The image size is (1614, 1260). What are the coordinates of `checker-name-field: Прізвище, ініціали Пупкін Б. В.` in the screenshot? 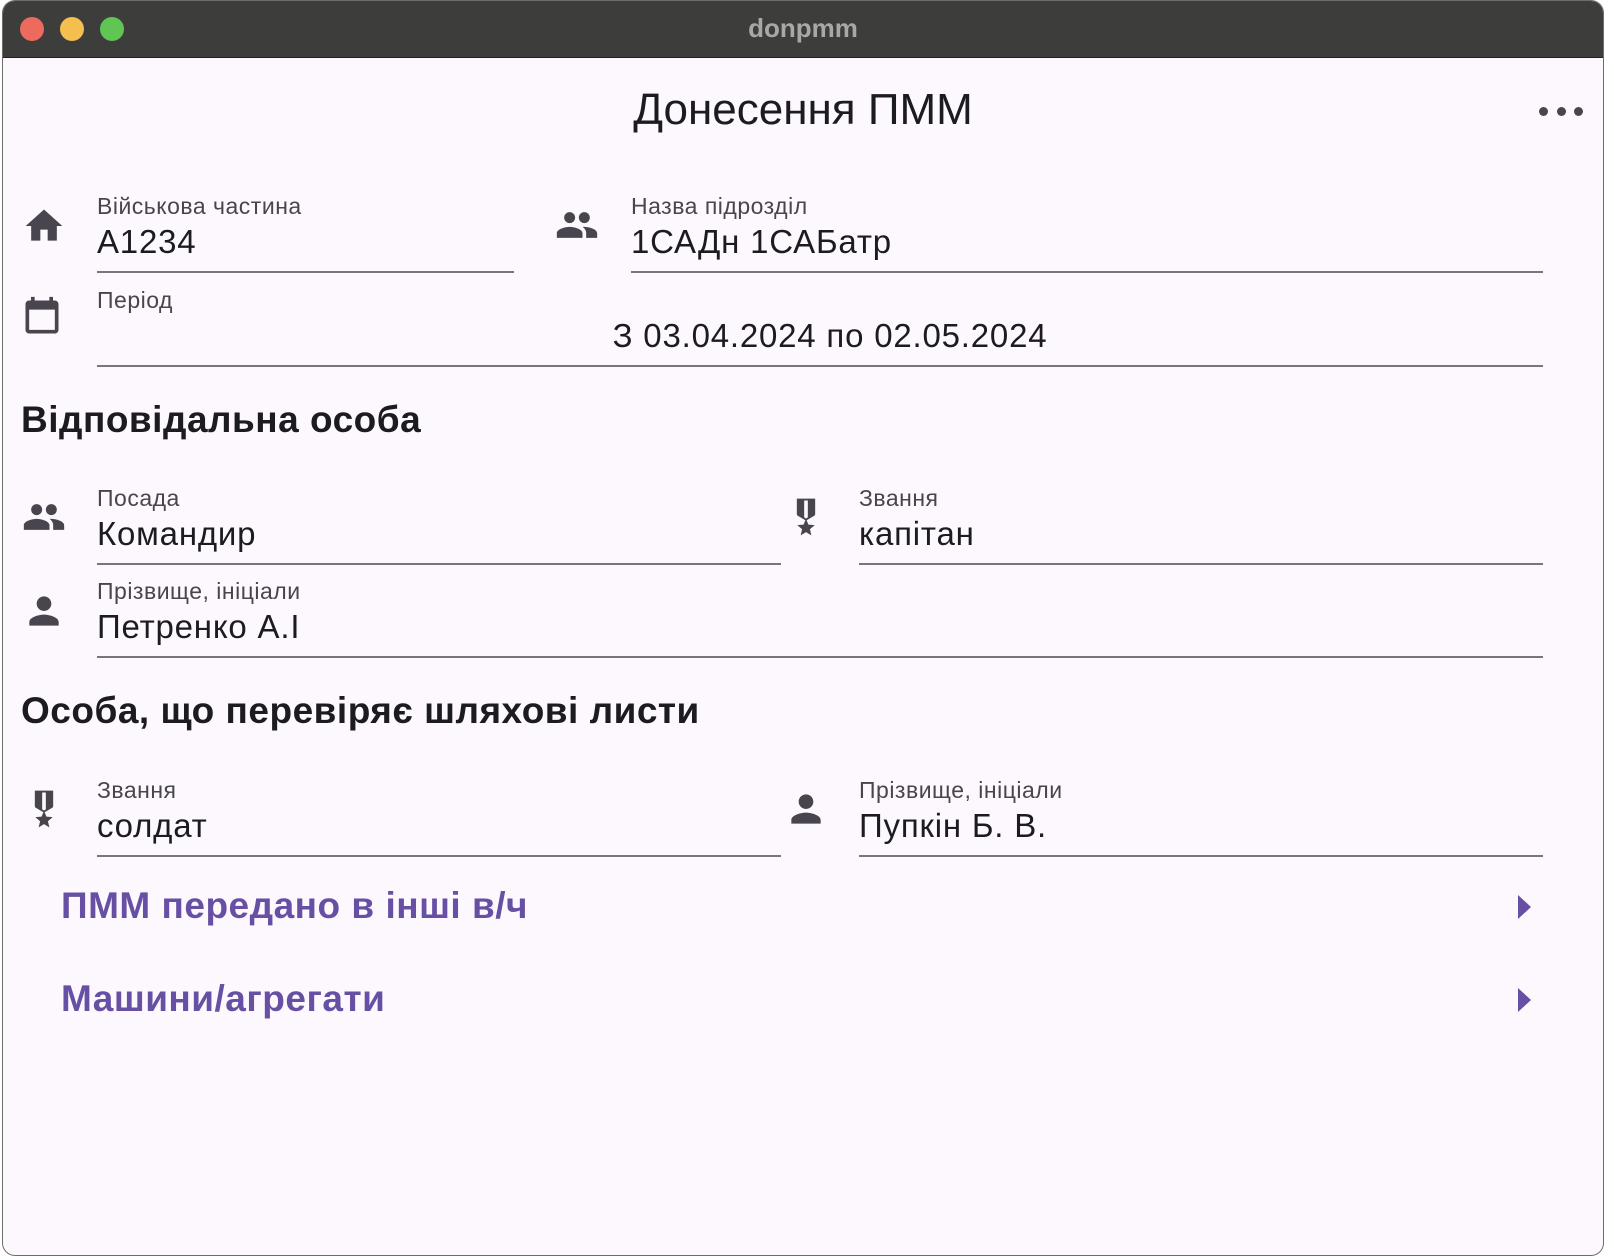 It's located at (1201, 817).